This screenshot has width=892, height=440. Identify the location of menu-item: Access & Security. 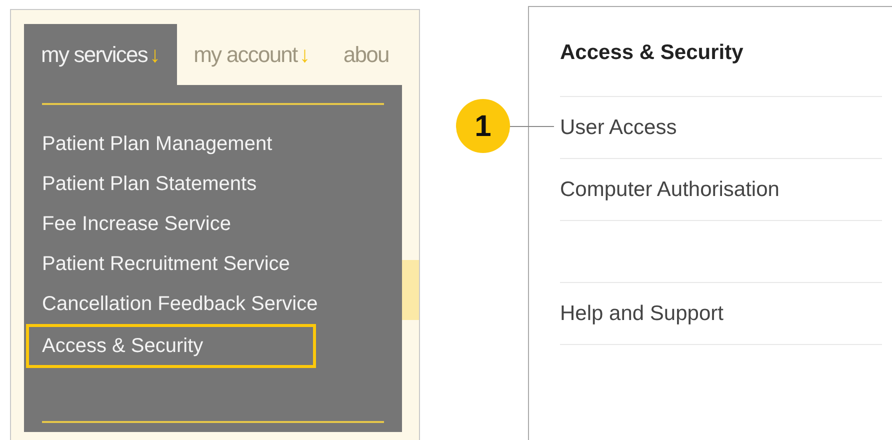
(171, 346).